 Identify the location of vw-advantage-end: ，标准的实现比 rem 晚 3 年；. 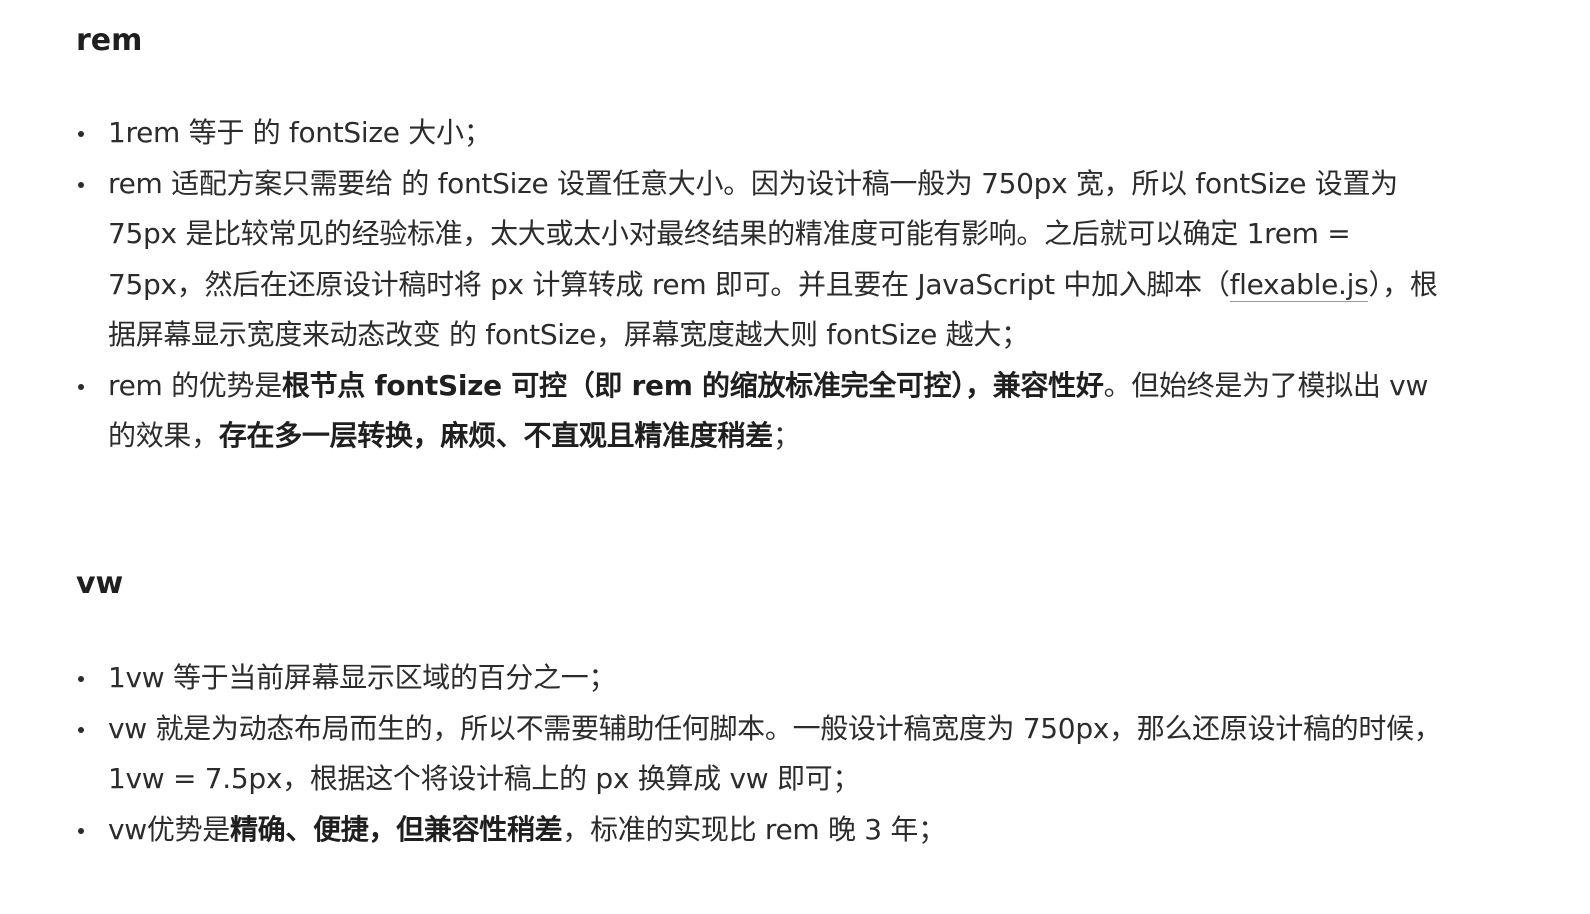
(754, 829).